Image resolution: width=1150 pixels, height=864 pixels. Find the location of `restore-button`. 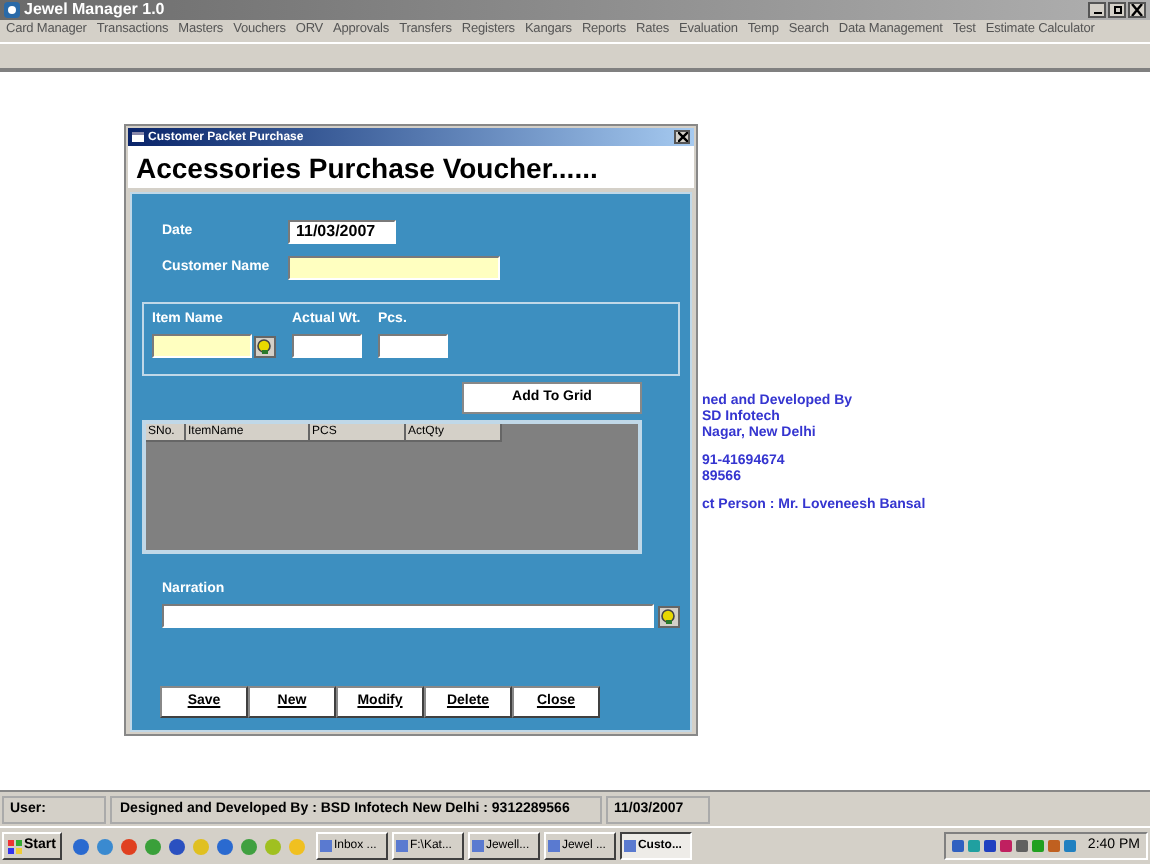

restore-button is located at coordinates (1117, 10).